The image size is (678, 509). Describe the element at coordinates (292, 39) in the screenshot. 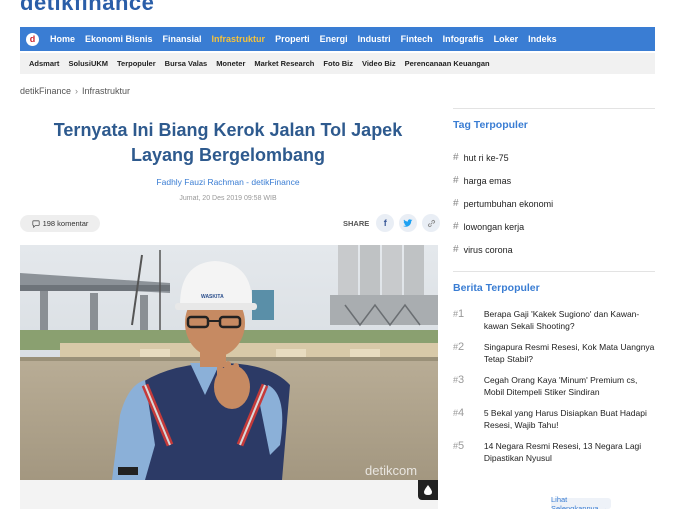

I see `nav-item-properti: Properti` at that location.